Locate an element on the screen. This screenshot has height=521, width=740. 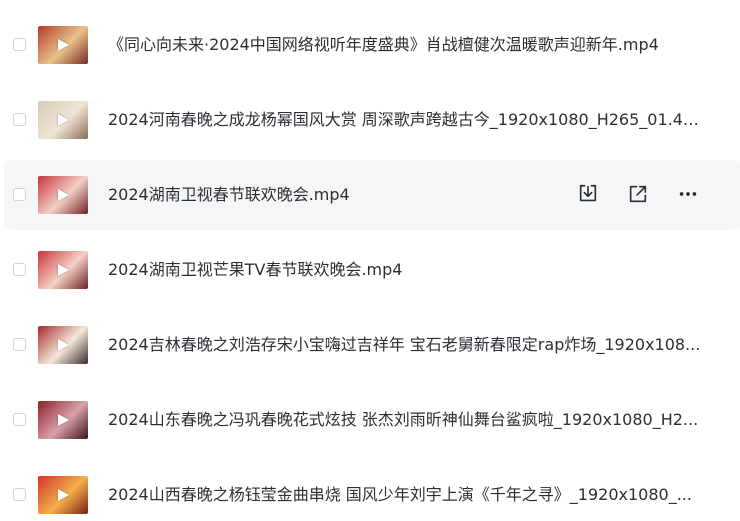
file-name: 2024湖南卫视春节联欢晚会.mp4 is located at coordinates (318, 195).